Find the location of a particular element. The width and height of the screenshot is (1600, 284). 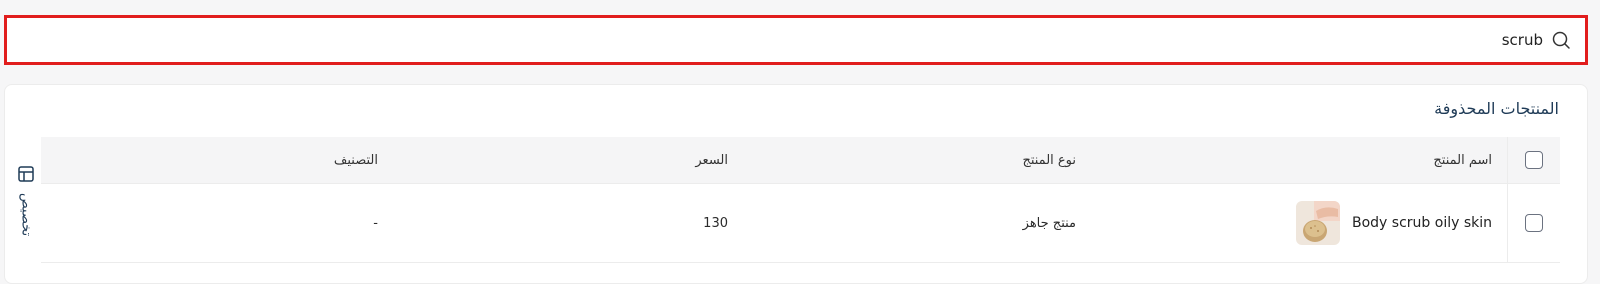

column-header-price: السعر is located at coordinates (711, 160).